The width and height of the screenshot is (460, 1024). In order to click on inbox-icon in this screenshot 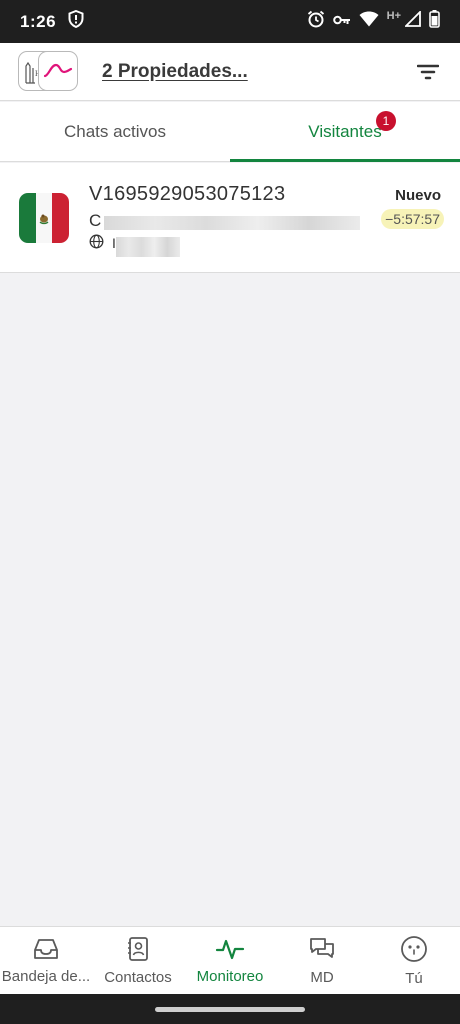, I will do `click(46, 951)`.